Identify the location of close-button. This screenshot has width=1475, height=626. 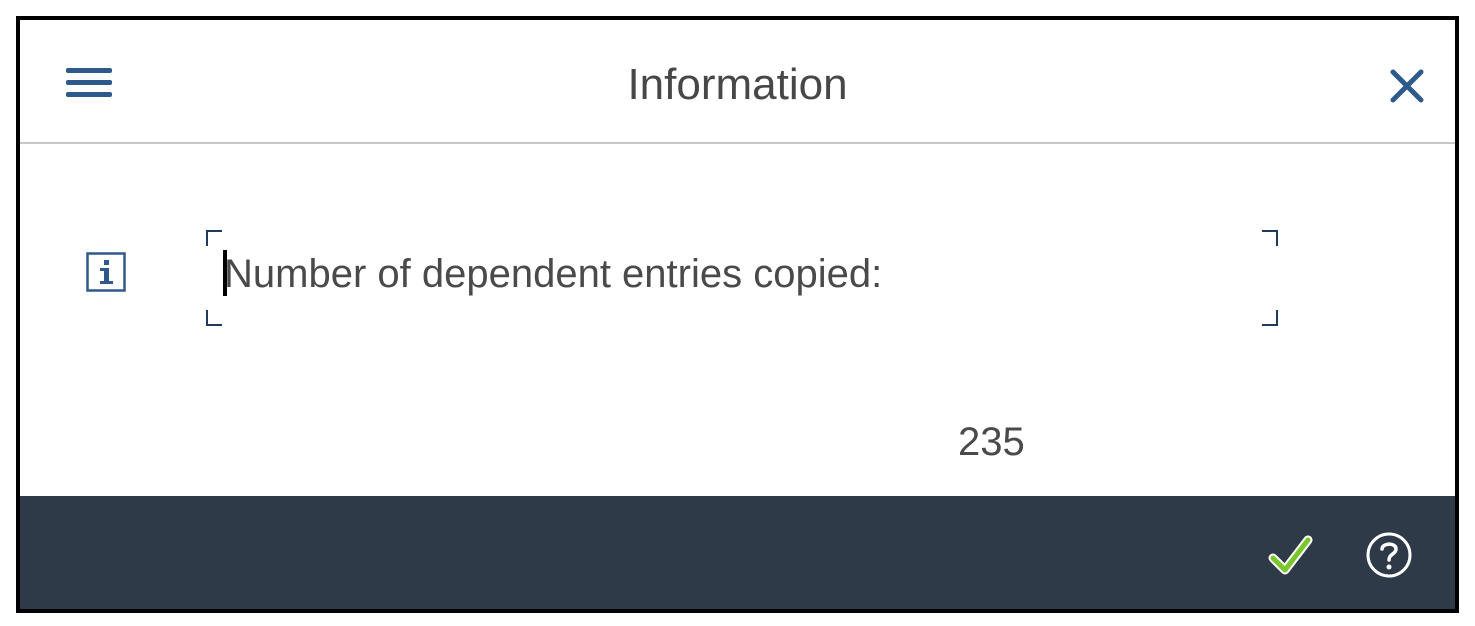
(1407, 86).